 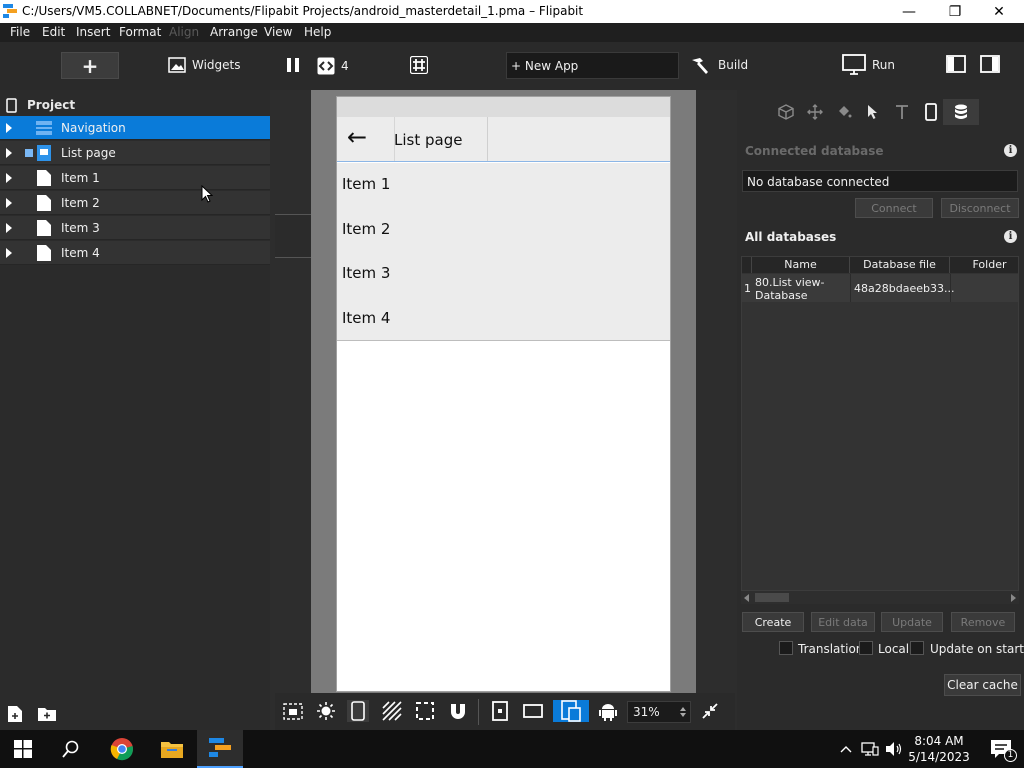 What do you see at coordinates (846, 749) in the screenshot?
I see `tray-chevron-up-icon` at bounding box center [846, 749].